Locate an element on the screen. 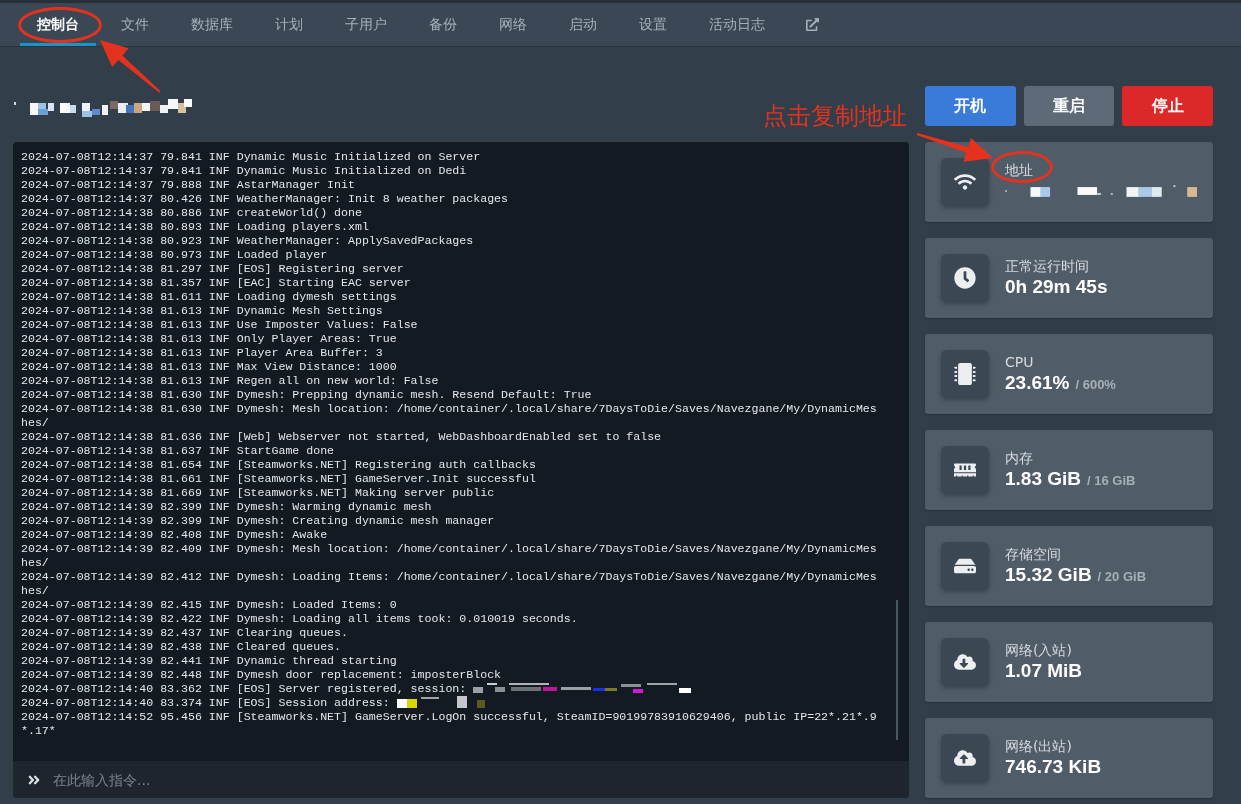 Image resolution: width=1241 pixels, height=804 pixels. log-line: 2024-07-08T12:14:39 82.437 INF Clearing queues. is located at coordinates (184, 632).